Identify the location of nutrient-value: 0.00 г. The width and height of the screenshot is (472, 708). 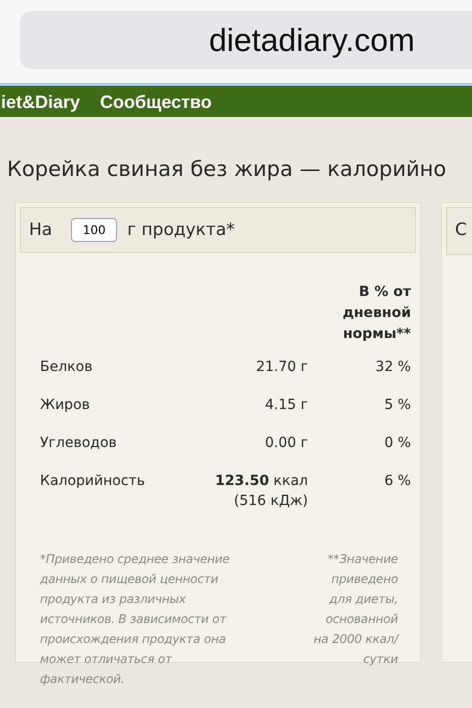
(286, 443).